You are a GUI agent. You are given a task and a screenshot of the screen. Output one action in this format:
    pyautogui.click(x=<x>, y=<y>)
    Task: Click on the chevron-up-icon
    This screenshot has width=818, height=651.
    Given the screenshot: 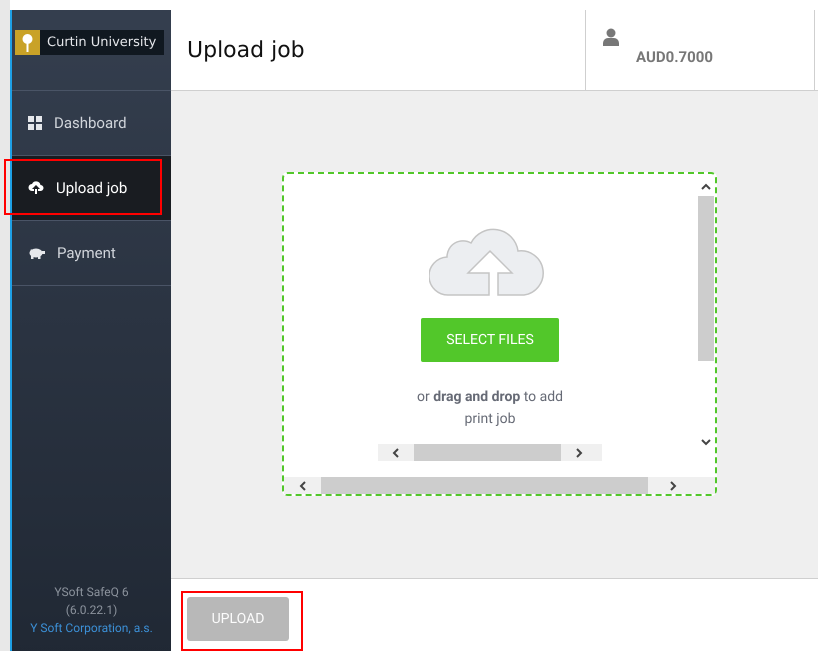 What is the action you would take?
    pyautogui.click(x=705, y=187)
    